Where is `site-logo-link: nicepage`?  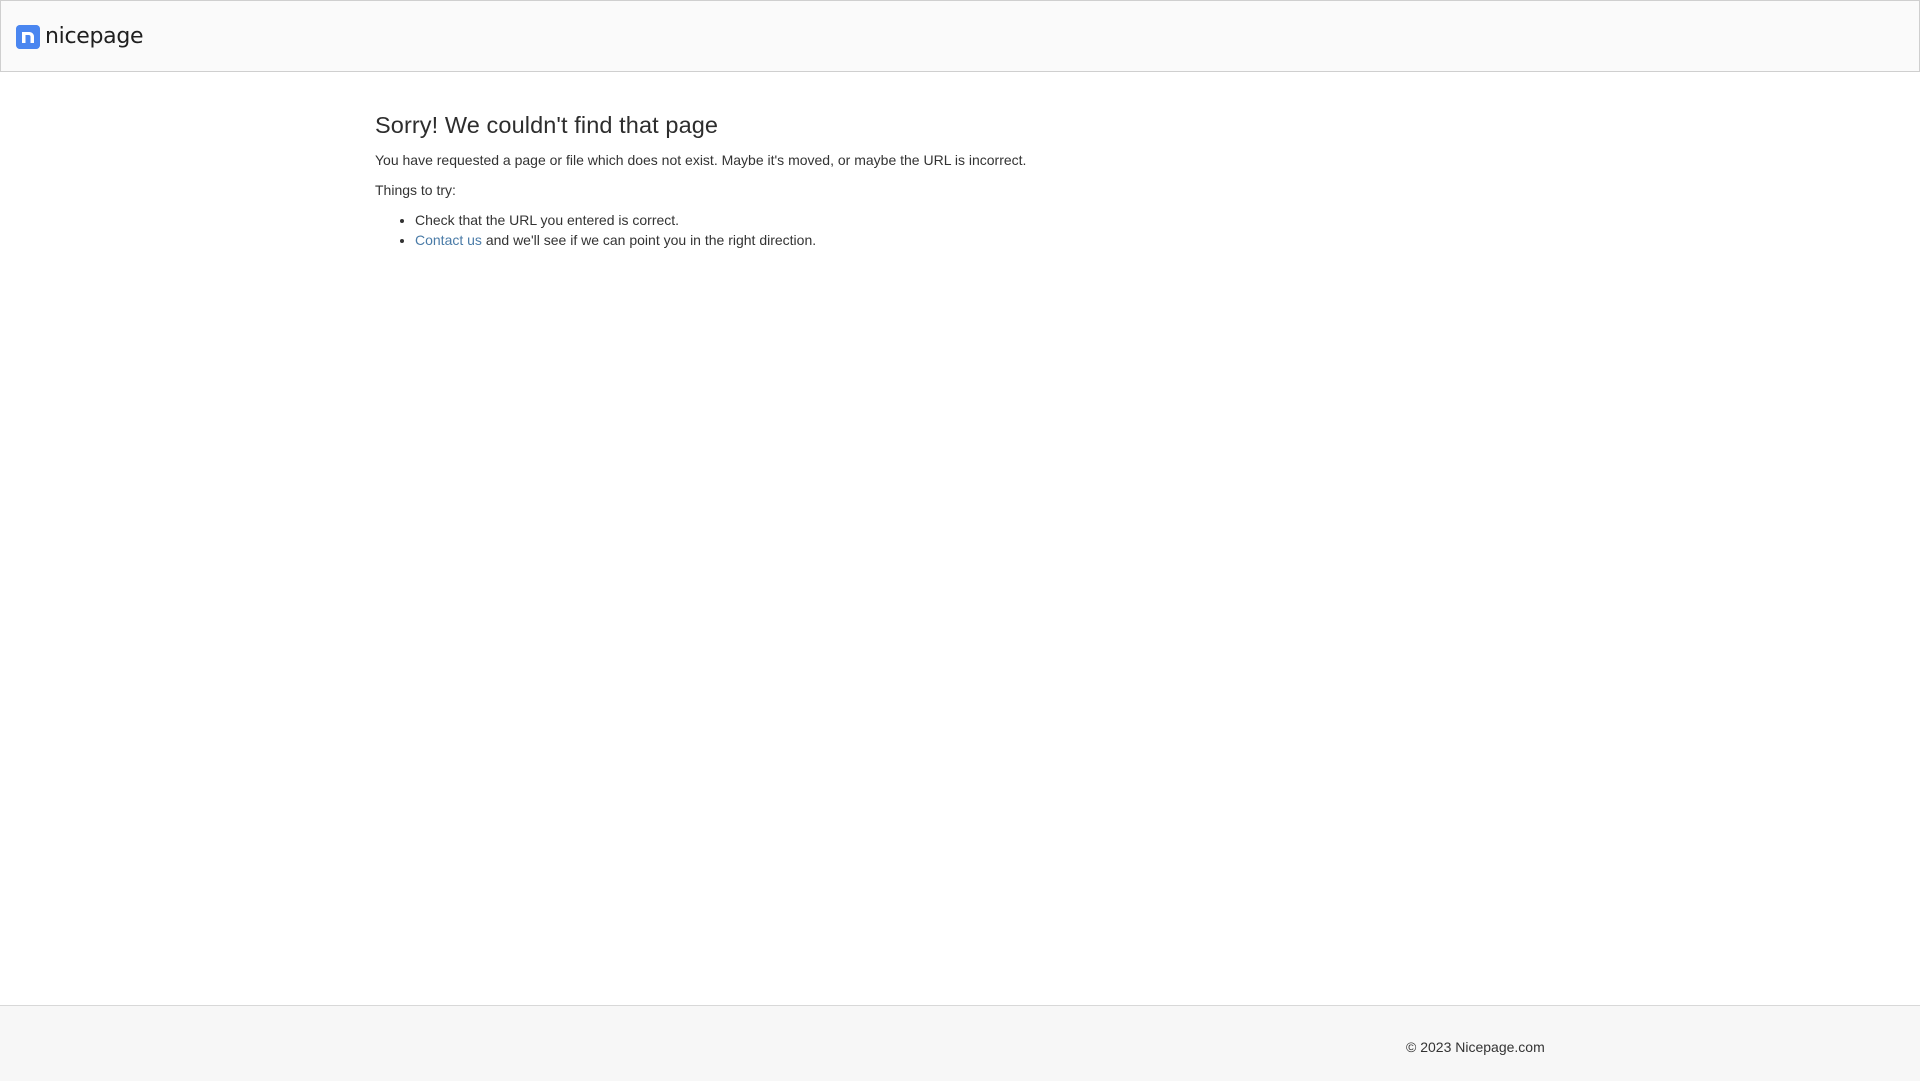 site-logo-link: nicepage is located at coordinates (80, 37).